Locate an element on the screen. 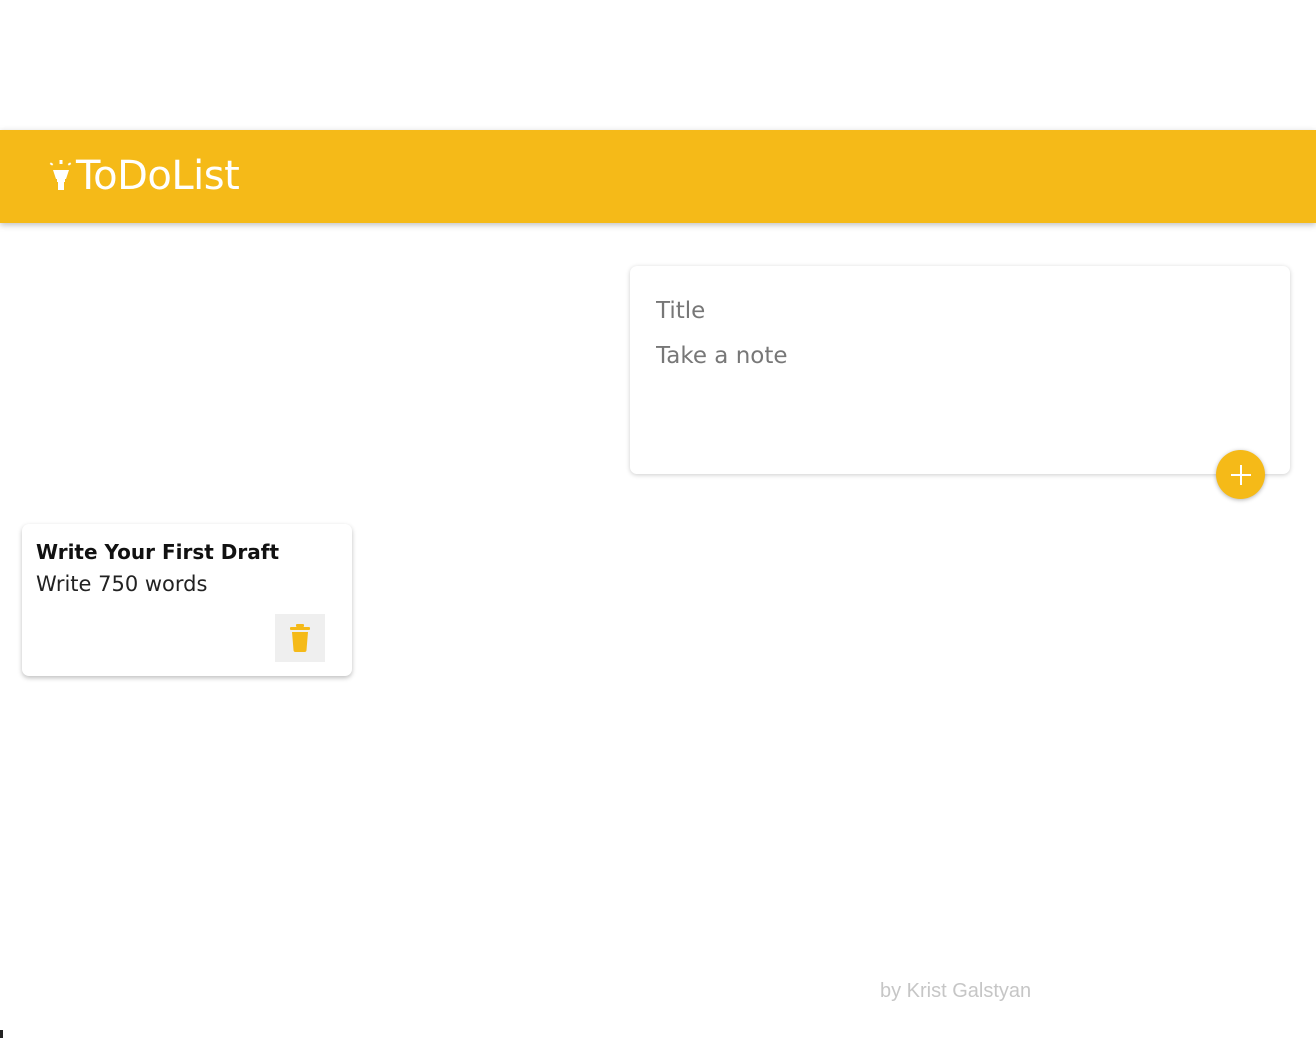 This screenshot has width=1316, height=1046. note-composer is located at coordinates (960, 370).